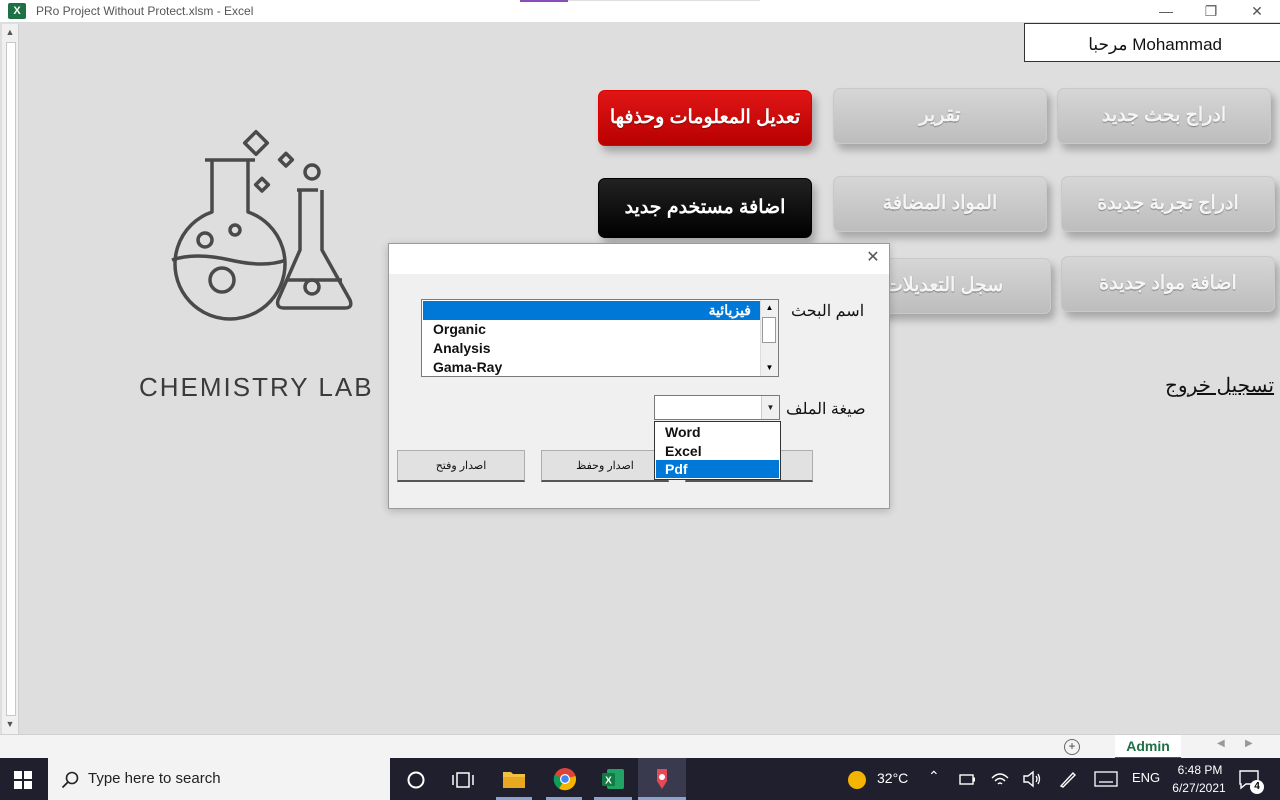  What do you see at coordinates (940, 116) in the screenshot?
I see `report-button: تقرير` at bounding box center [940, 116].